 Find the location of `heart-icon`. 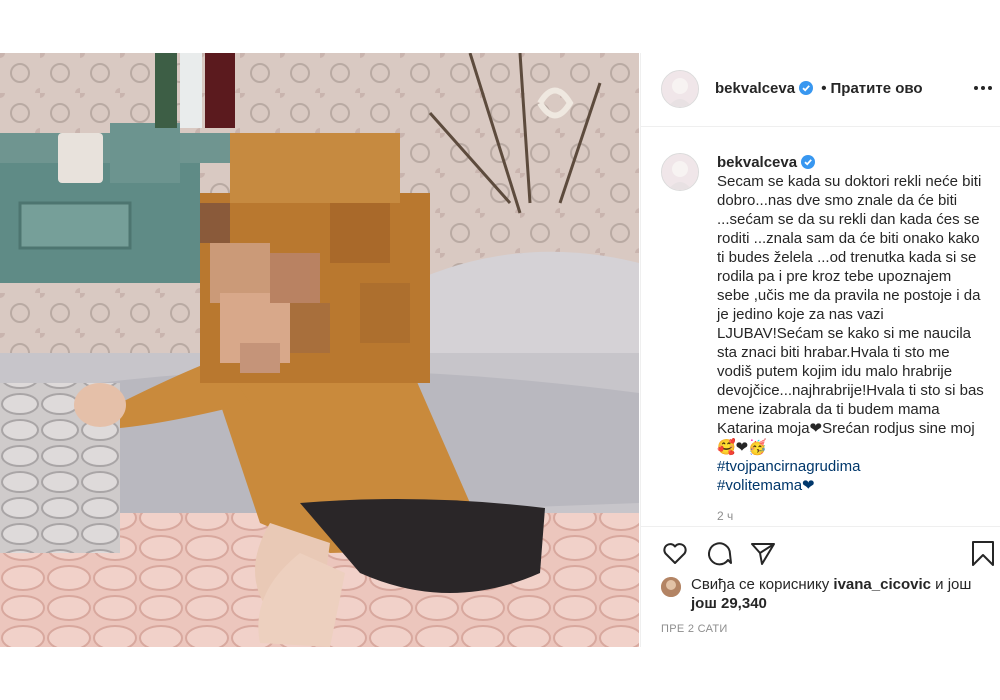

heart-icon is located at coordinates (675, 553).